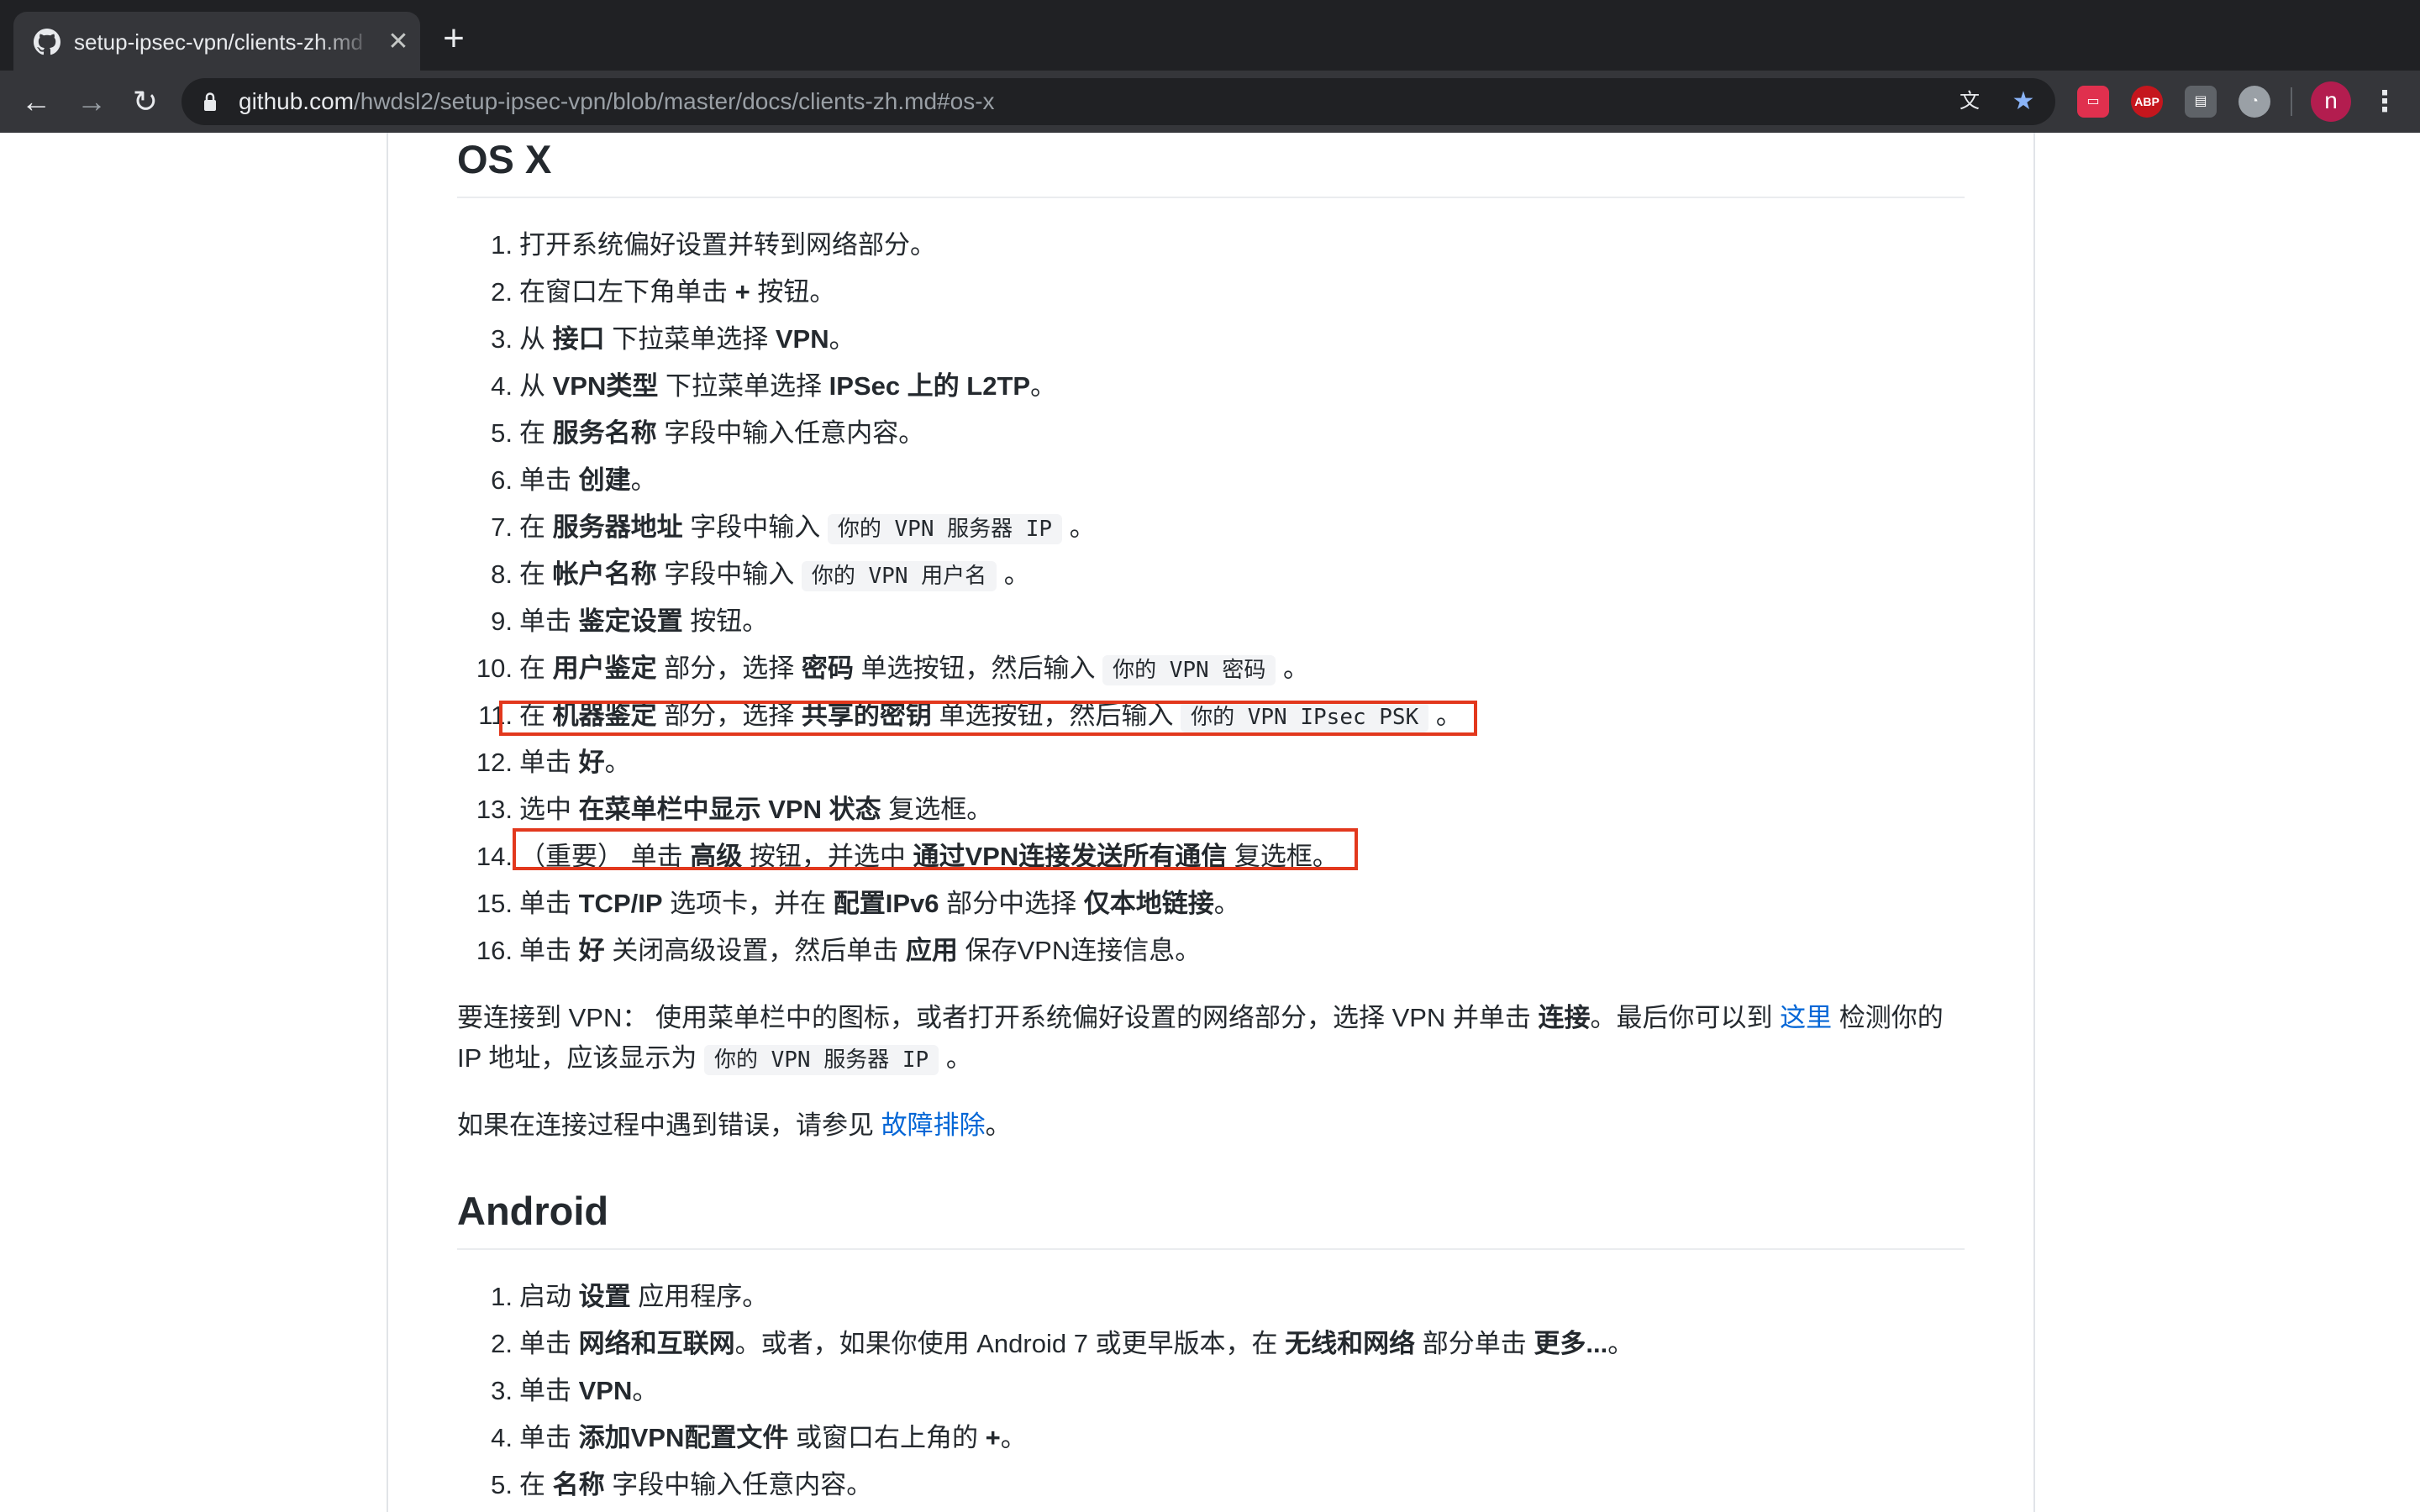 This screenshot has height=1512, width=2420. Describe the element at coordinates (1970, 101) in the screenshot. I see `translate-icon: 文` at that location.